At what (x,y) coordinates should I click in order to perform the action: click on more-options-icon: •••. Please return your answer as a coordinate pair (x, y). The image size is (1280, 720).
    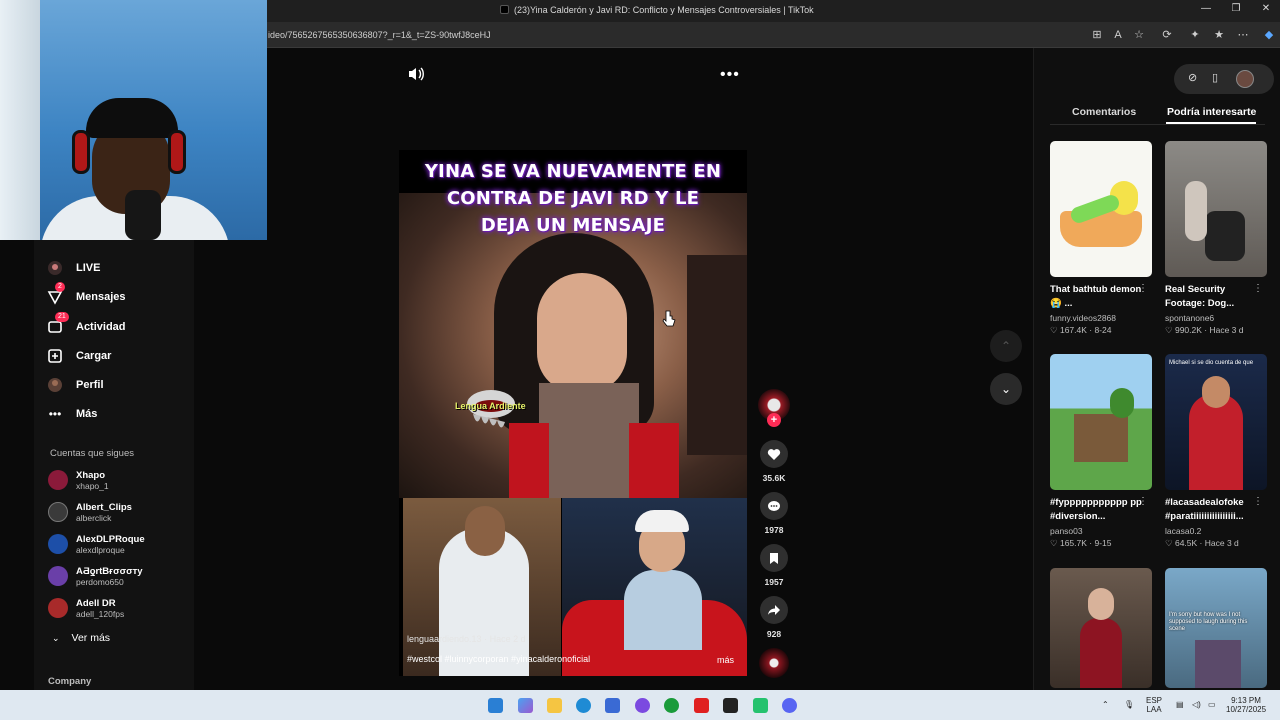
    Looking at the image, I should click on (730, 75).